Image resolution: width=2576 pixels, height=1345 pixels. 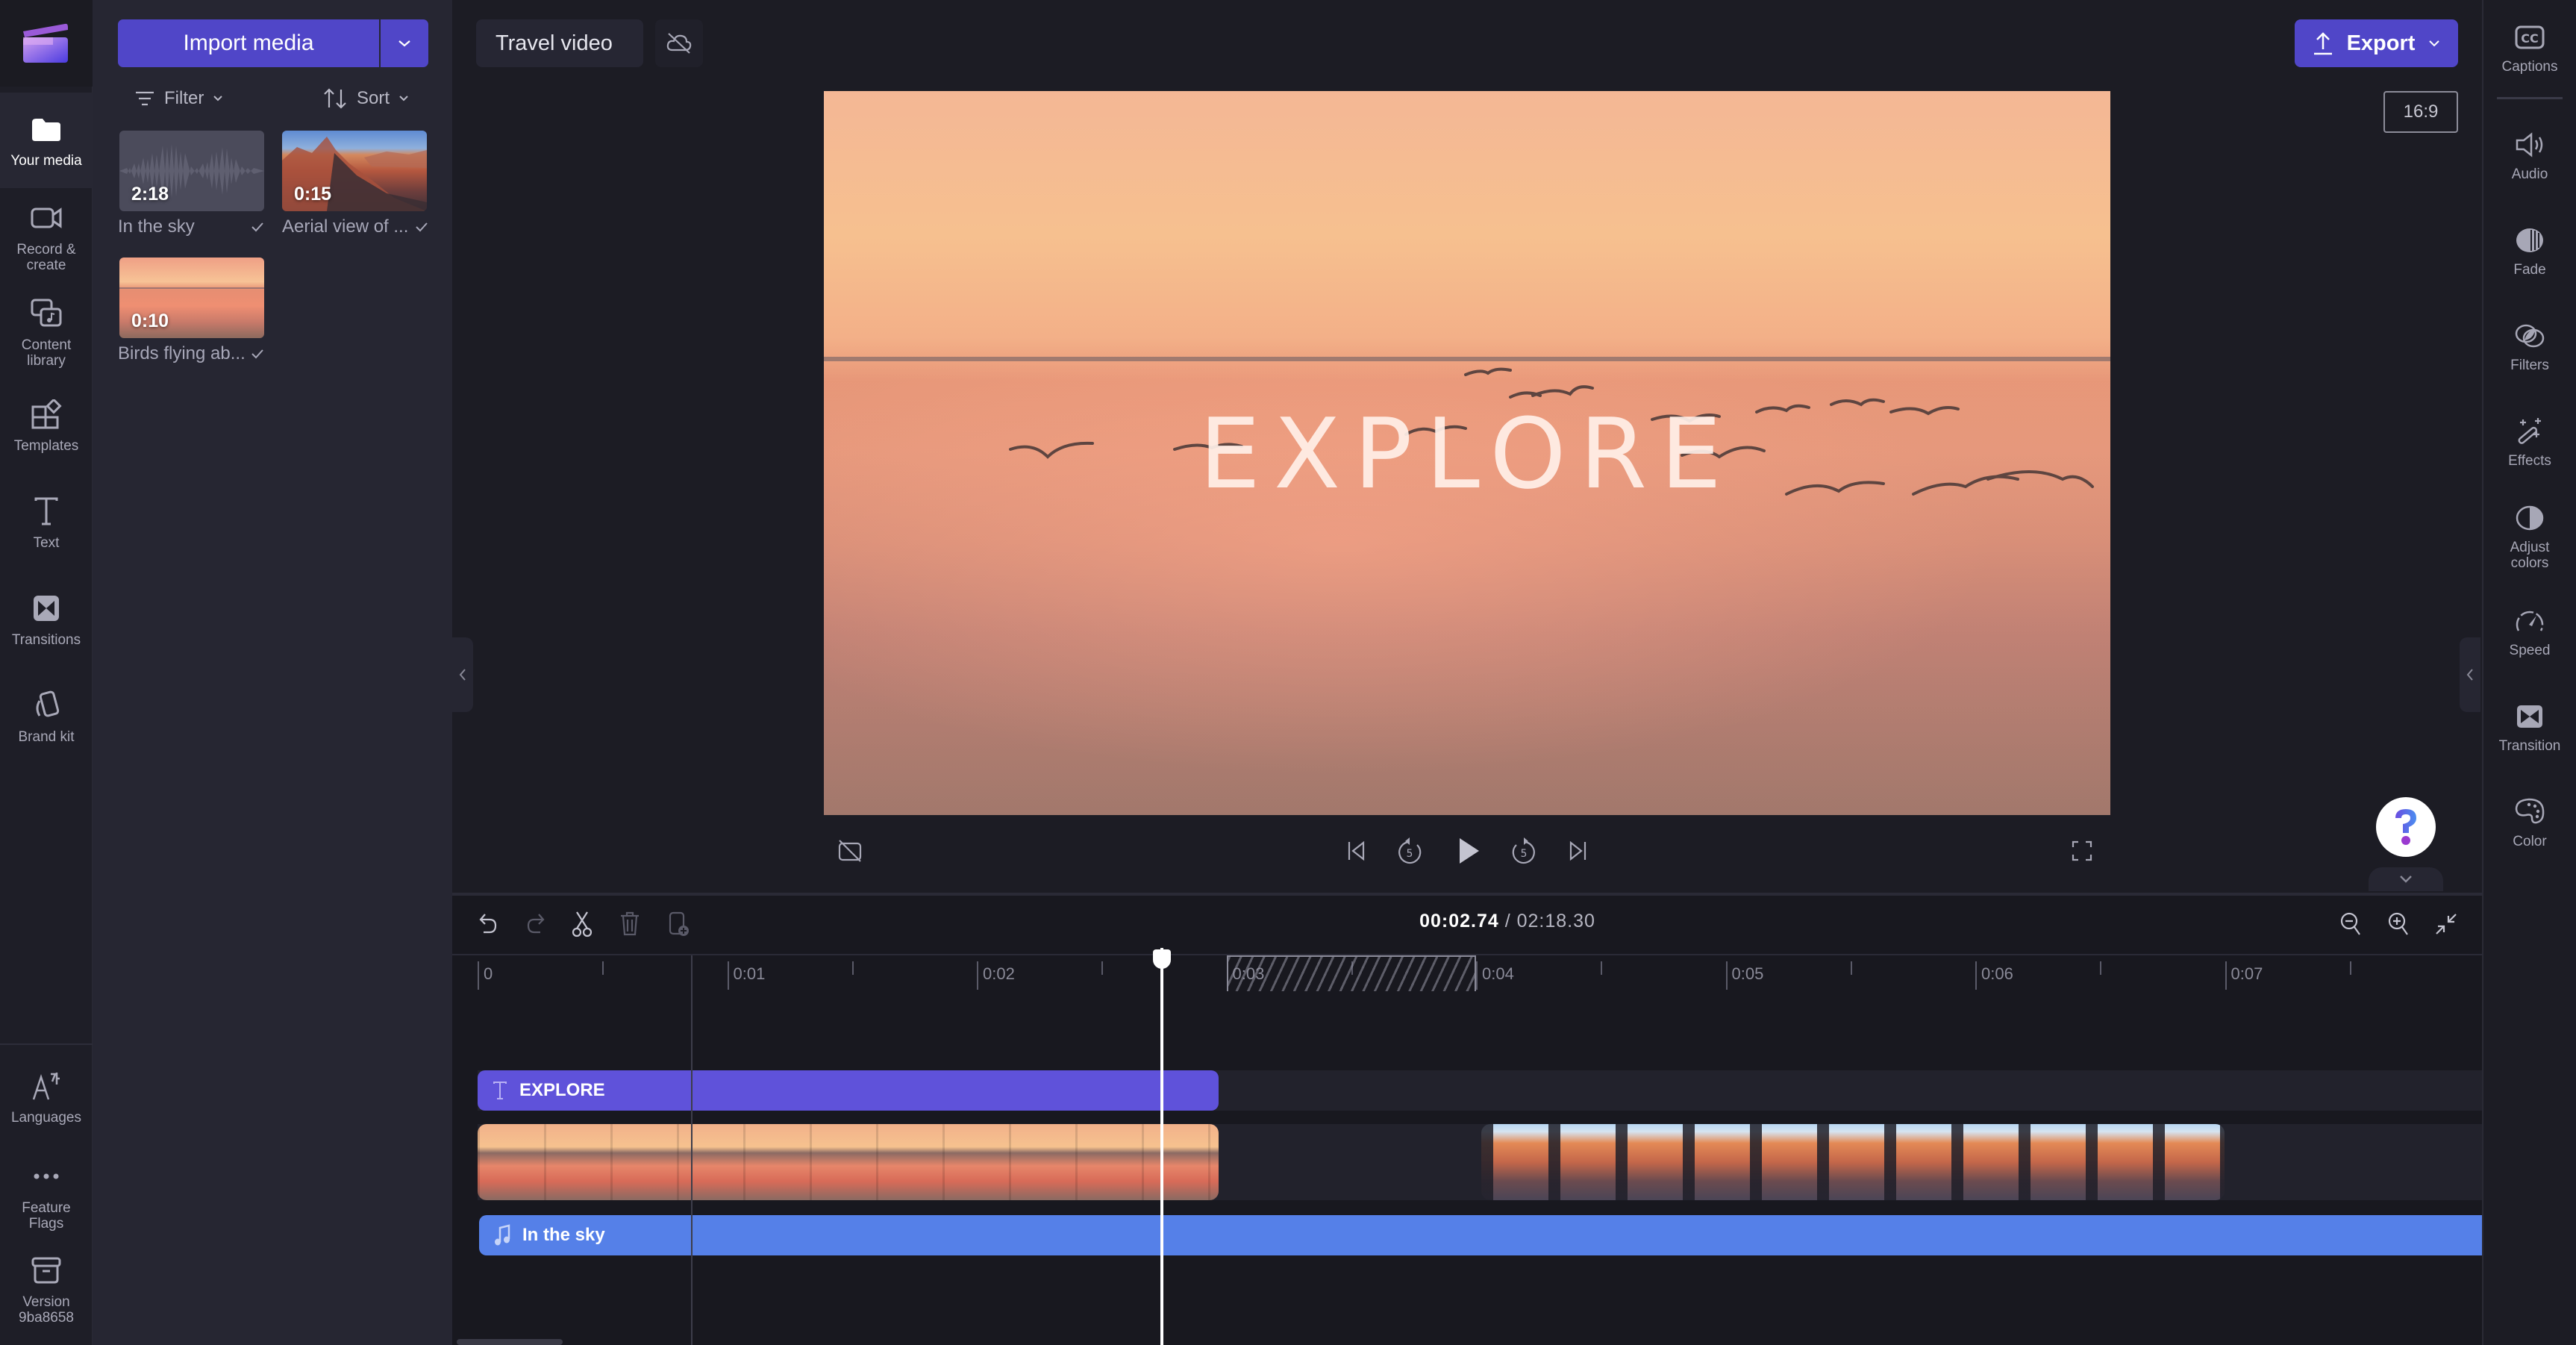 I want to click on redo-icon, so click(x=536, y=924).